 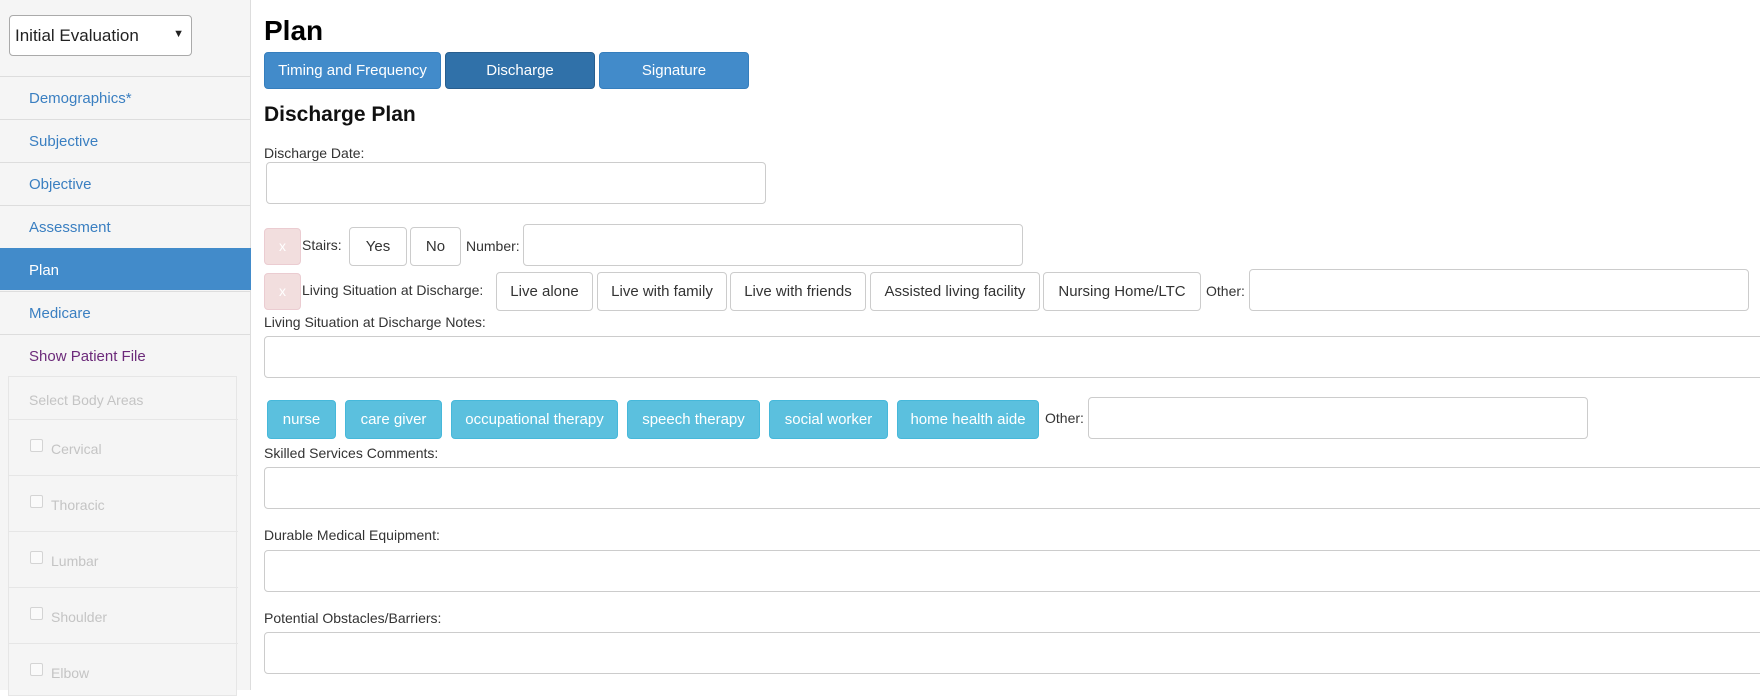 I want to click on nav-item-demographics: Demographics*, so click(x=125, y=97).